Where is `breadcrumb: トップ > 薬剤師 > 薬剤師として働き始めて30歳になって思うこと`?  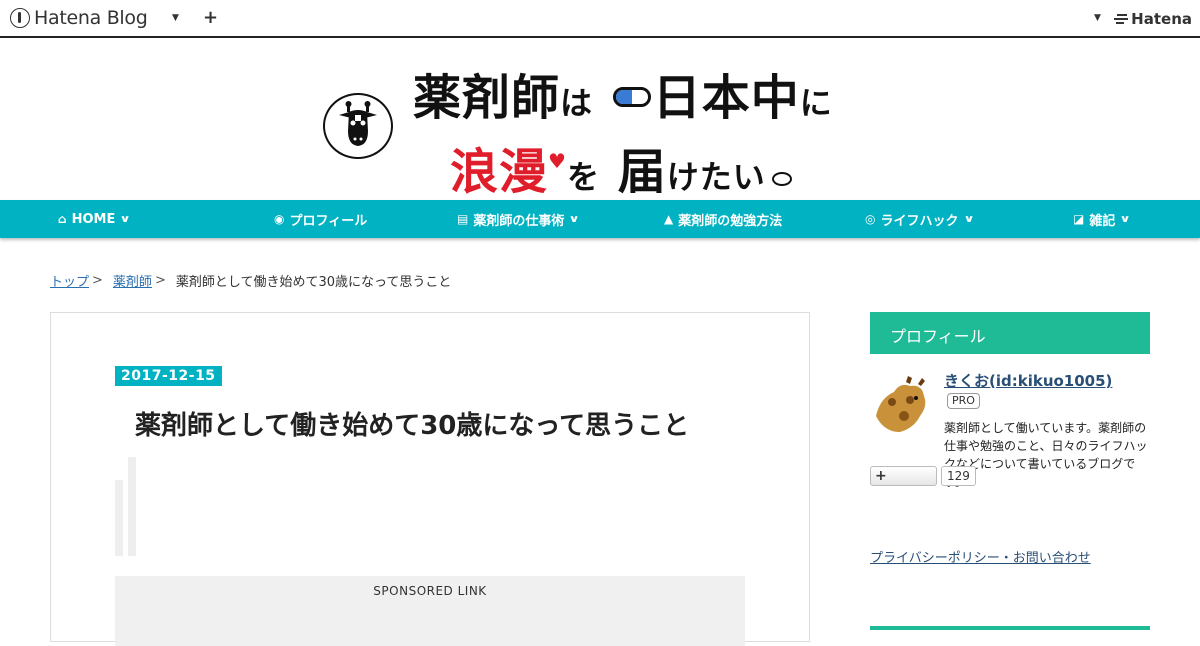
breadcrumb: トップ > 薬剤師 > 薬剤師として働き始めて30歳になって思うこと is located at coordinates (251, 280).